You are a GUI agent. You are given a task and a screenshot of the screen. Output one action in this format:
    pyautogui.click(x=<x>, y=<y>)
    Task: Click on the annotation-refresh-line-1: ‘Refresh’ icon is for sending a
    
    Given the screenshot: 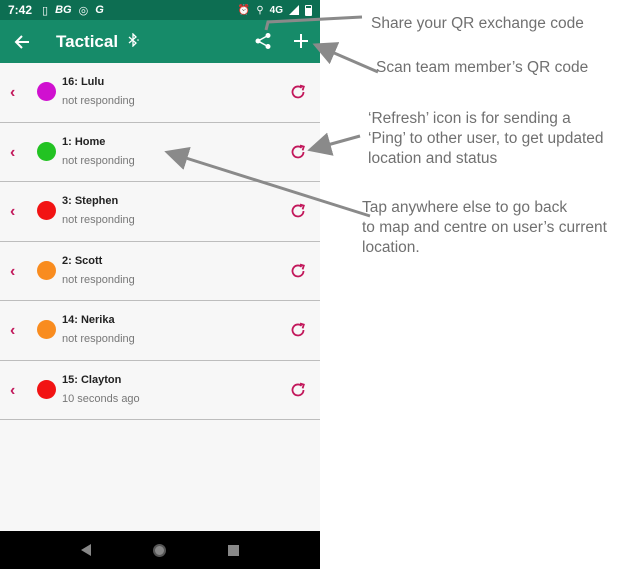 What is the action you would take?
    pyautogui.click(x=469, y=118)
    